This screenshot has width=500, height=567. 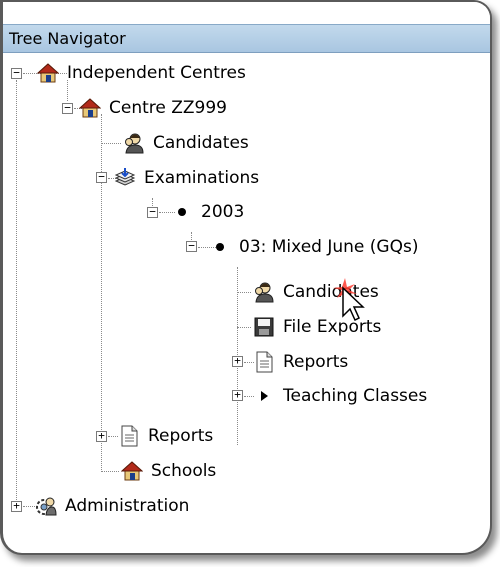 I want to click on tree-node-year-2003: 2003, so click(x=207, y=212).